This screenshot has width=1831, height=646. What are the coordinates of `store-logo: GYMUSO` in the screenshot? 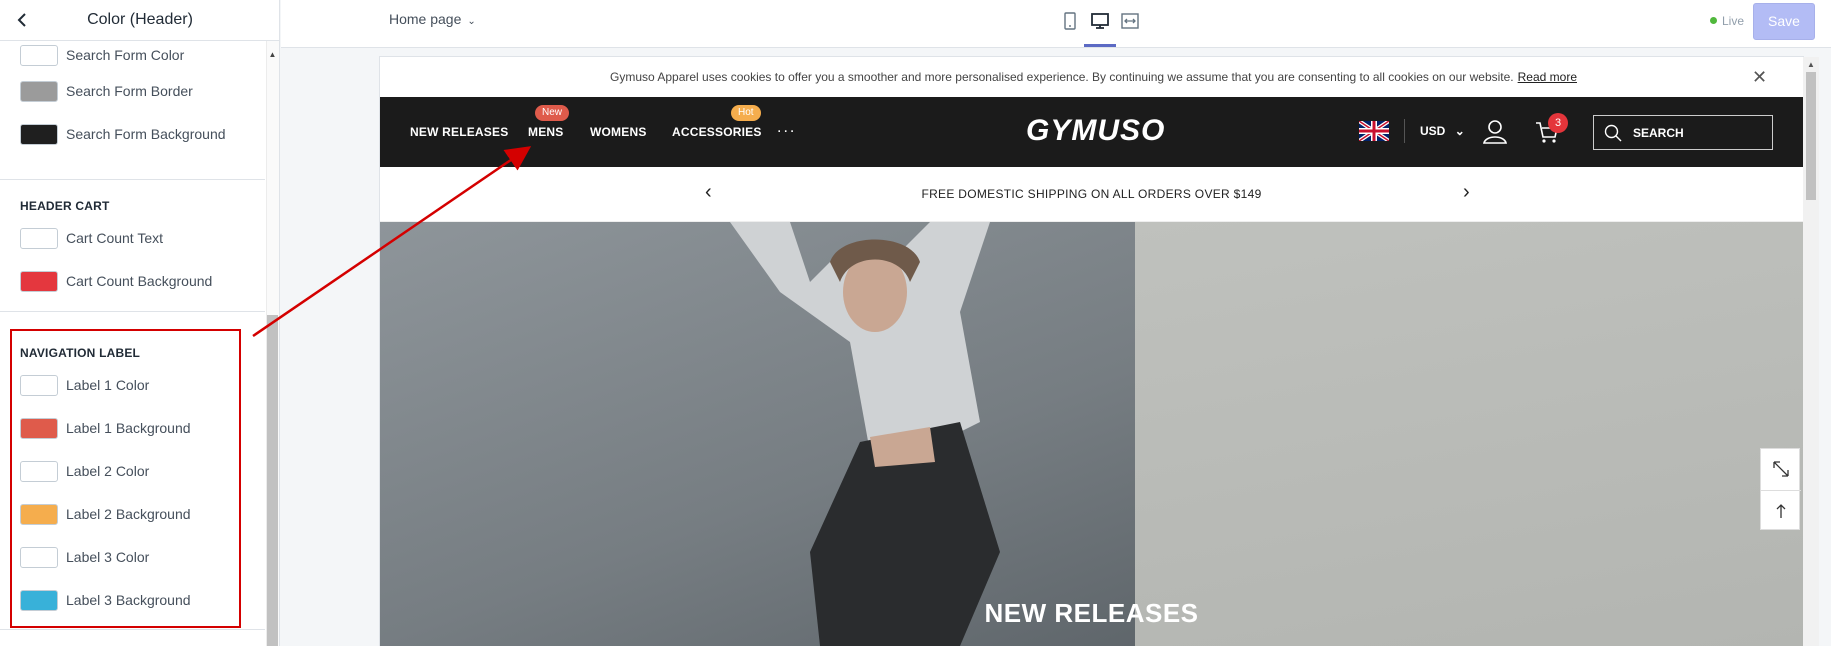 It's located at (1095, 131).